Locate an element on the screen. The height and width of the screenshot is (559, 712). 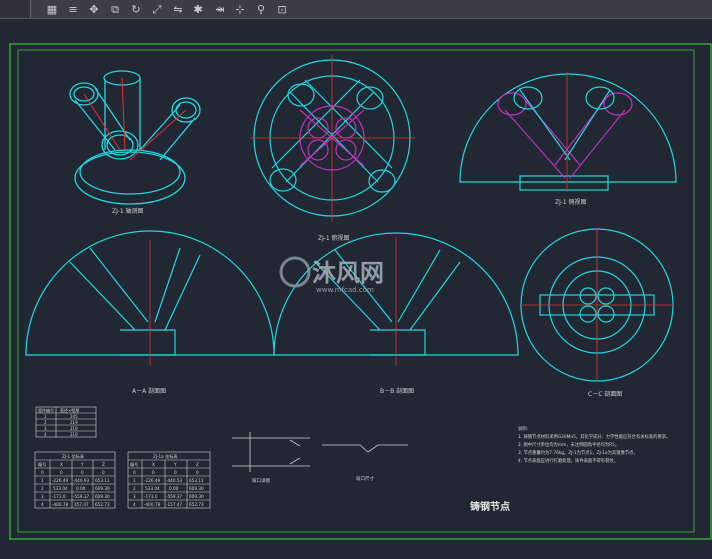
watermark-text: 沐风网 is located at coordinates (348, 273).